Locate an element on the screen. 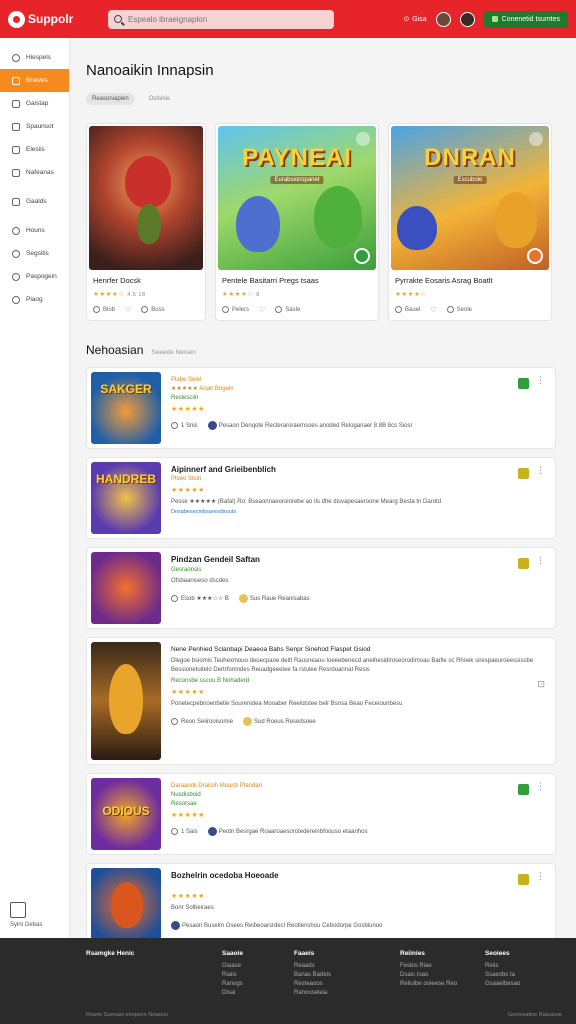 The height and width of the screenshot is (1024, 576). group-icon is located at coordinates (16, 201).